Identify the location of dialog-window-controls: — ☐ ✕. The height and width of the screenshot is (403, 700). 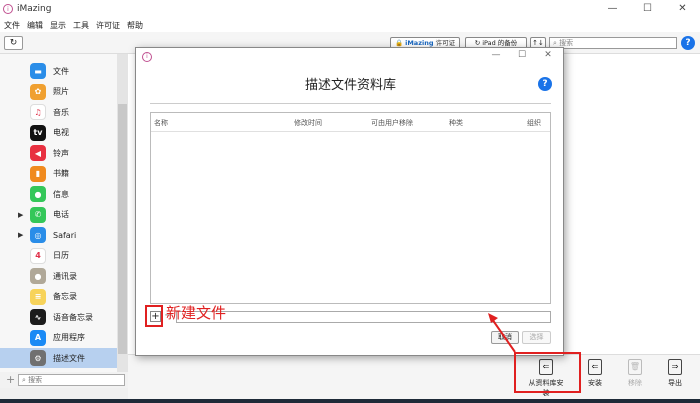
(522, 55).